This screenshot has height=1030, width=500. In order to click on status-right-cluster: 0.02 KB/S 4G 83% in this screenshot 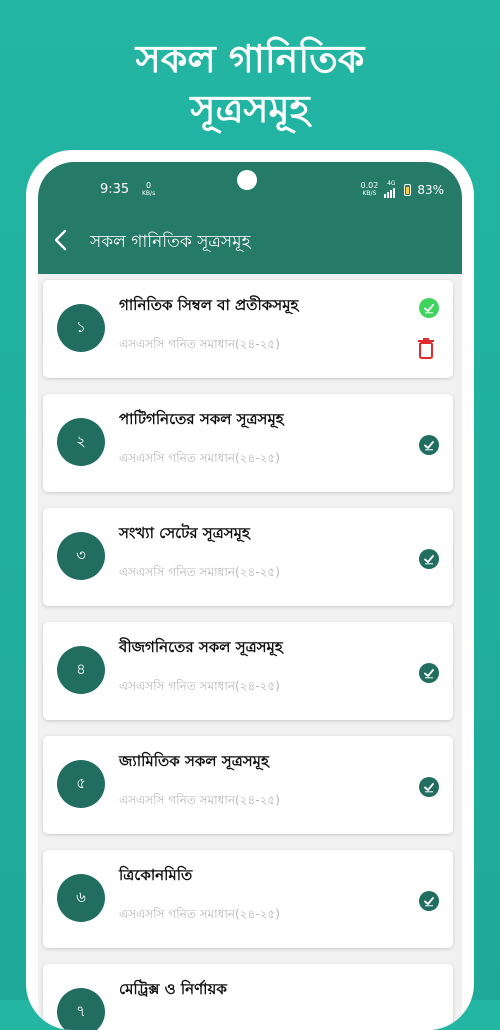, I will do `click(402, 190)`.